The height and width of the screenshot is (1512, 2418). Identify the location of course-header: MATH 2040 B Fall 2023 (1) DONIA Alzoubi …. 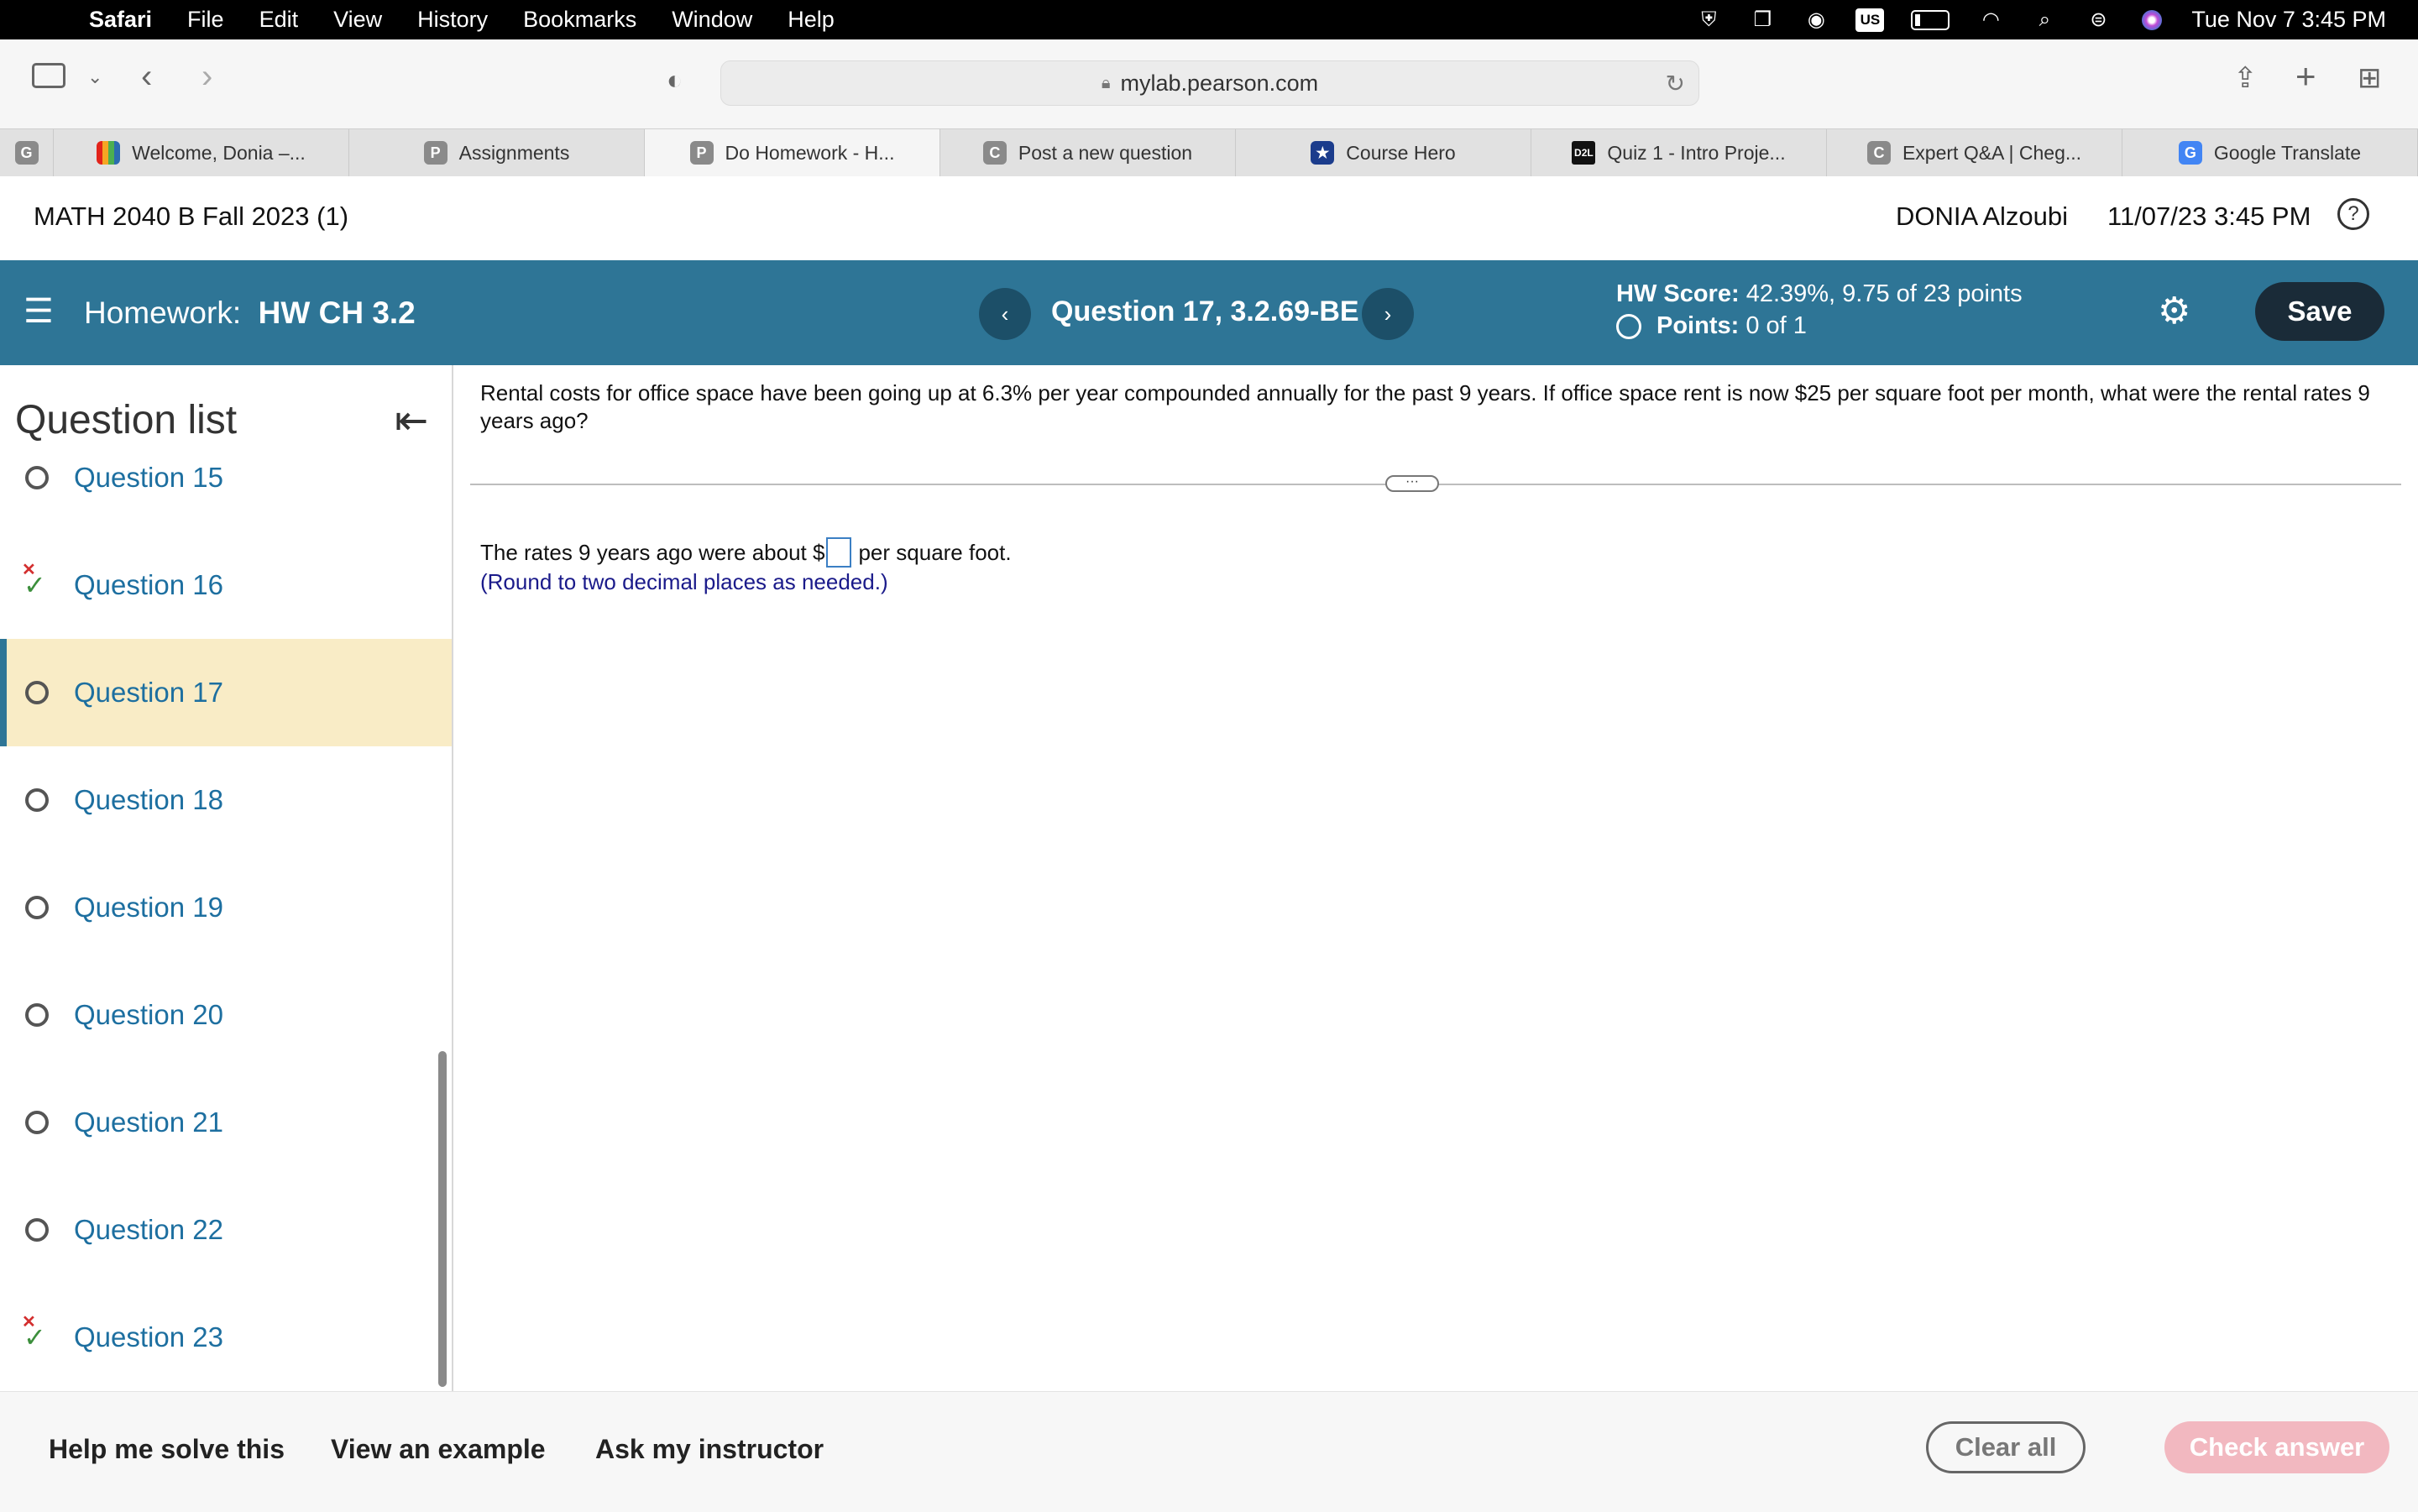
(1209, 218).